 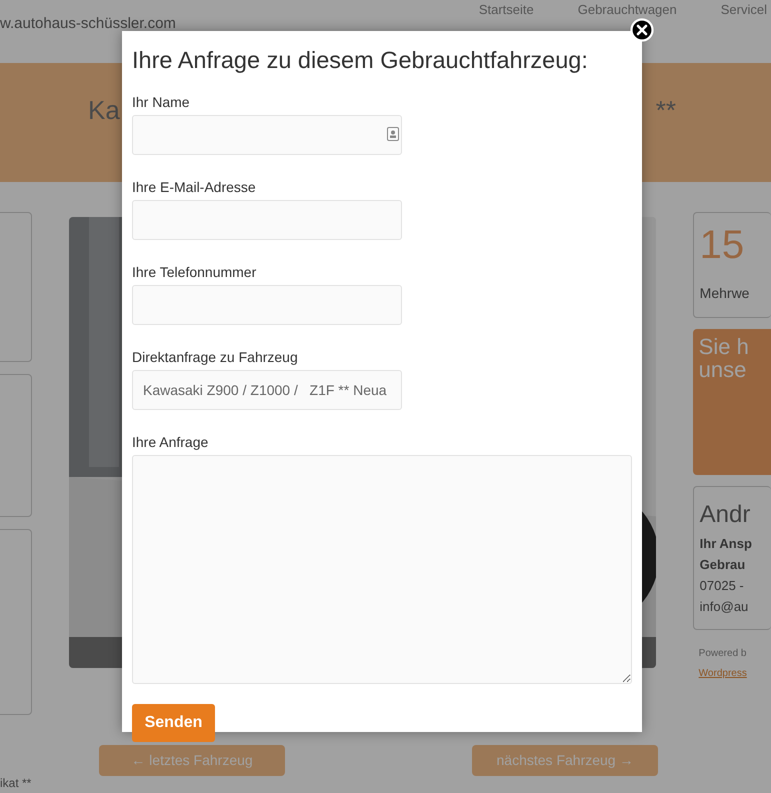 What do you see at coordinates (171, 442) in the screenshot?
I see `field-label: Ihre Anfrage` at bounding box center [171, 442].